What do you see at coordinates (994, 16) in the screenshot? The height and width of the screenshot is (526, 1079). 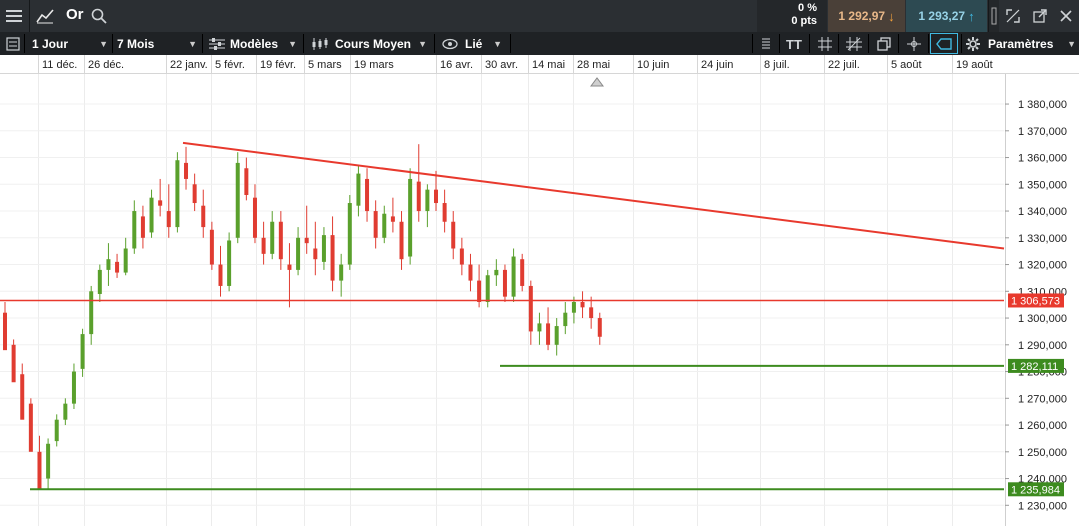 I see `collapse-icon` at bounding box center [994, 16].